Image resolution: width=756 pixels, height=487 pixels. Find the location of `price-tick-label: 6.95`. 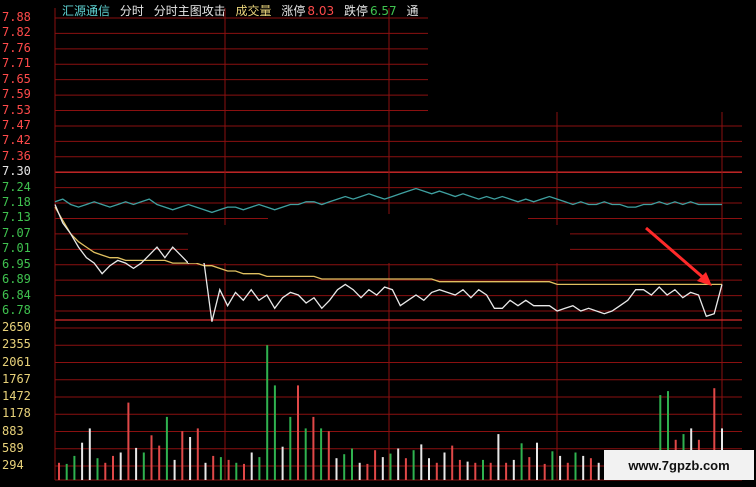

price-tick-label: 6.95 is located at coordinates (16, 263).